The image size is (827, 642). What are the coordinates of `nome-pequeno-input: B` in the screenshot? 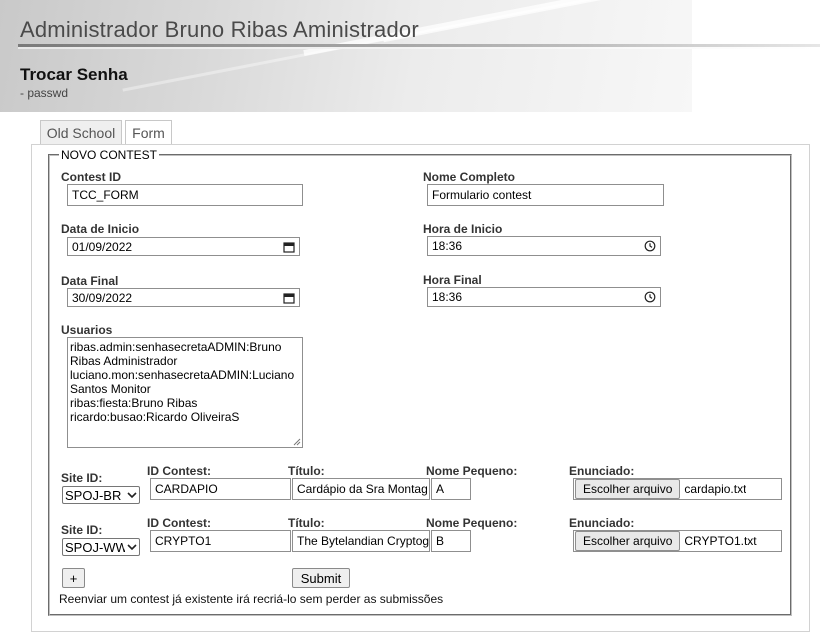 It's located at (451, 541).